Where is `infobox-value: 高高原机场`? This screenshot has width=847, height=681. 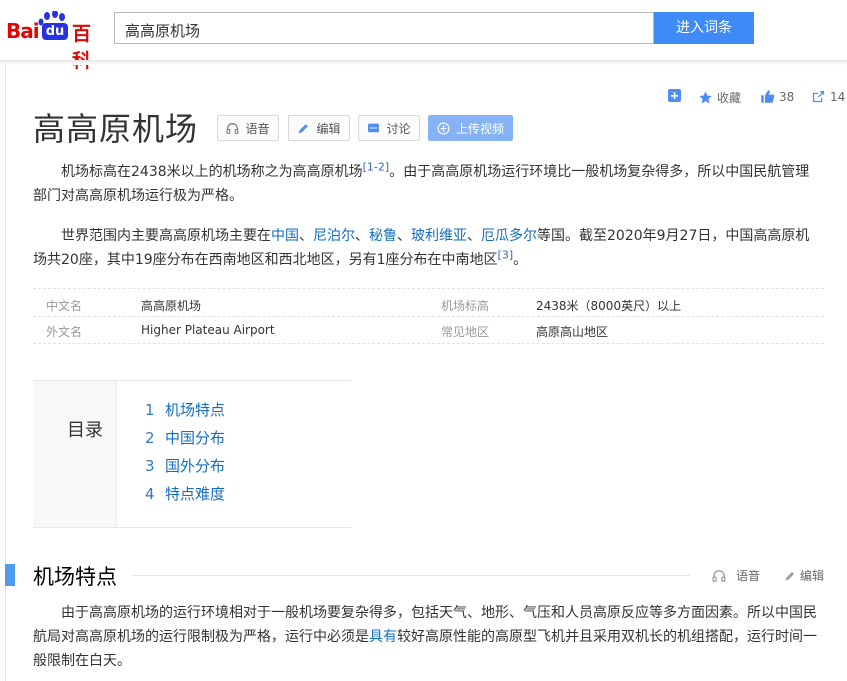 infobox-value: 高高原机场 is located at coordinates (171, 306).